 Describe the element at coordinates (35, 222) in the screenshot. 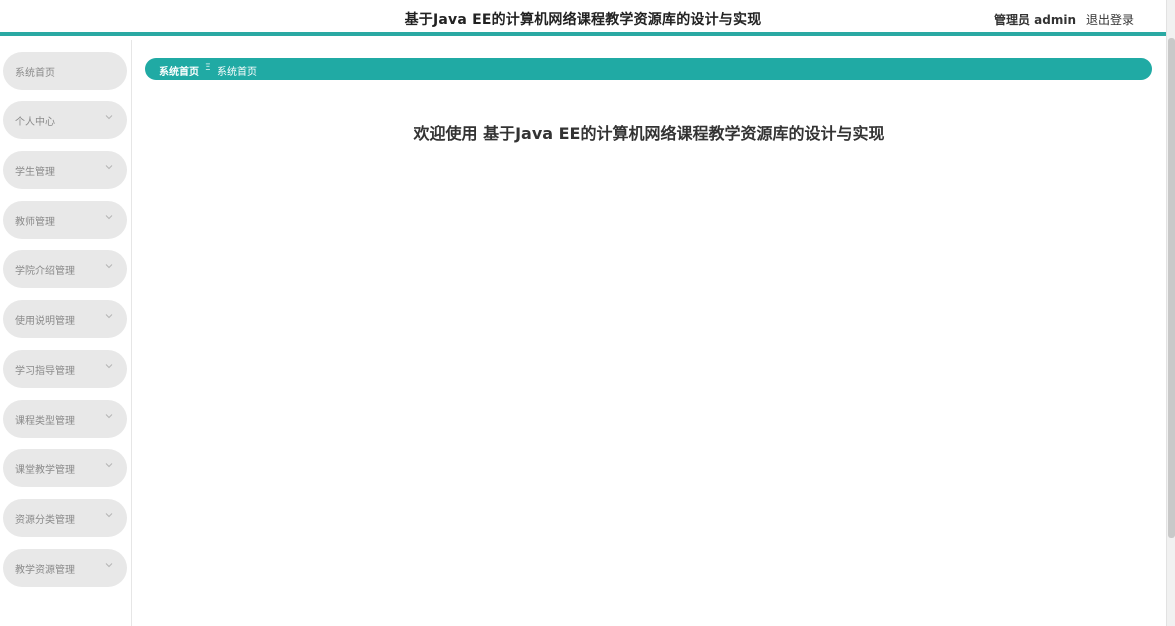

I see `sidebar-item-label: 教师管理` at that location.